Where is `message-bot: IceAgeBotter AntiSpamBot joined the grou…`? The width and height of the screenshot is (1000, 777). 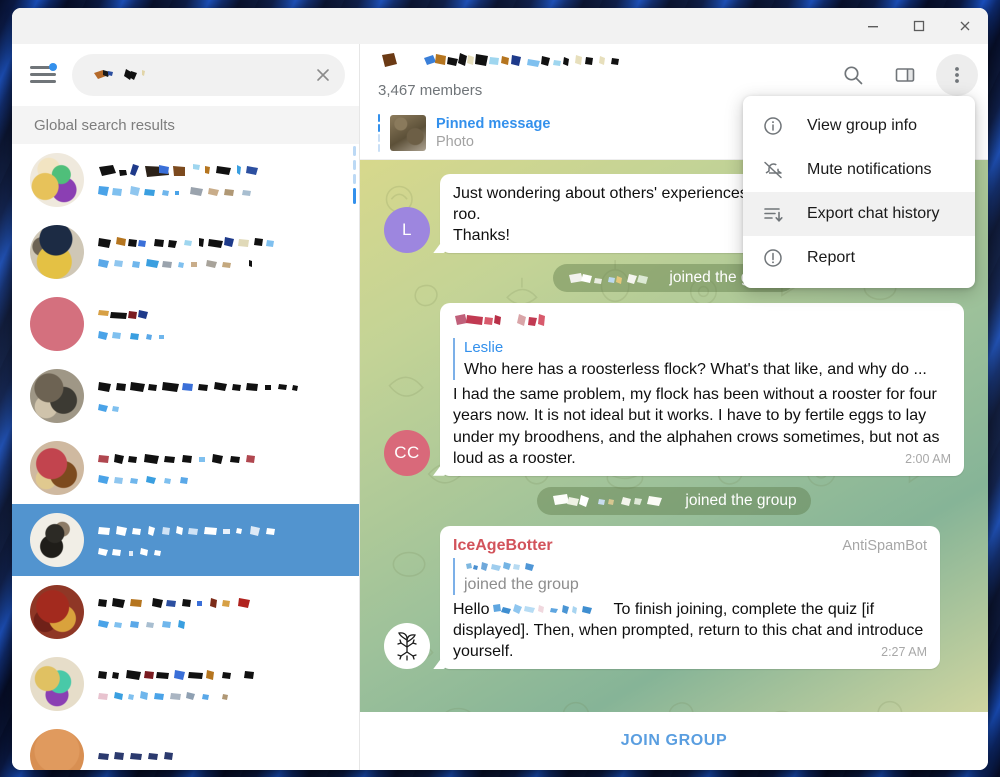
message-bot: IceAgeBotter AntiSpamBot joined the grou… is located at coordinates (674, 597).